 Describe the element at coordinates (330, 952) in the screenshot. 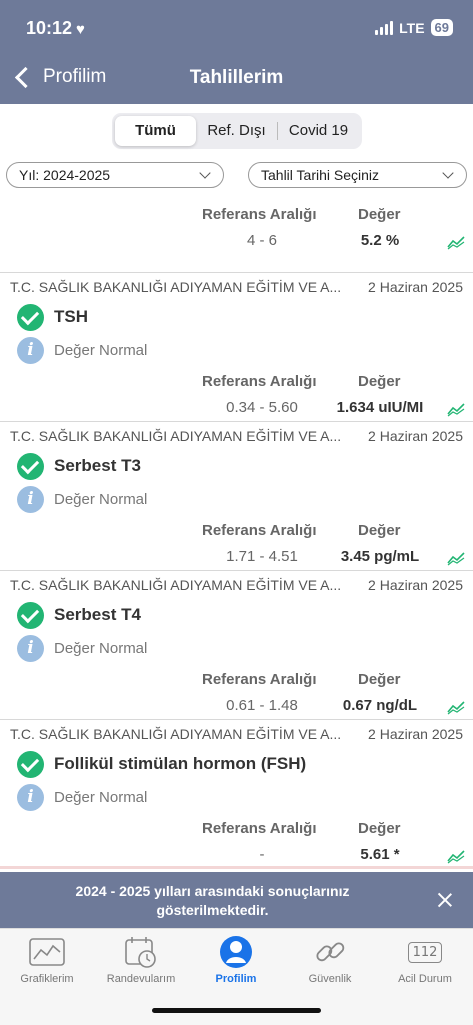

I see `link-icon` at that location.